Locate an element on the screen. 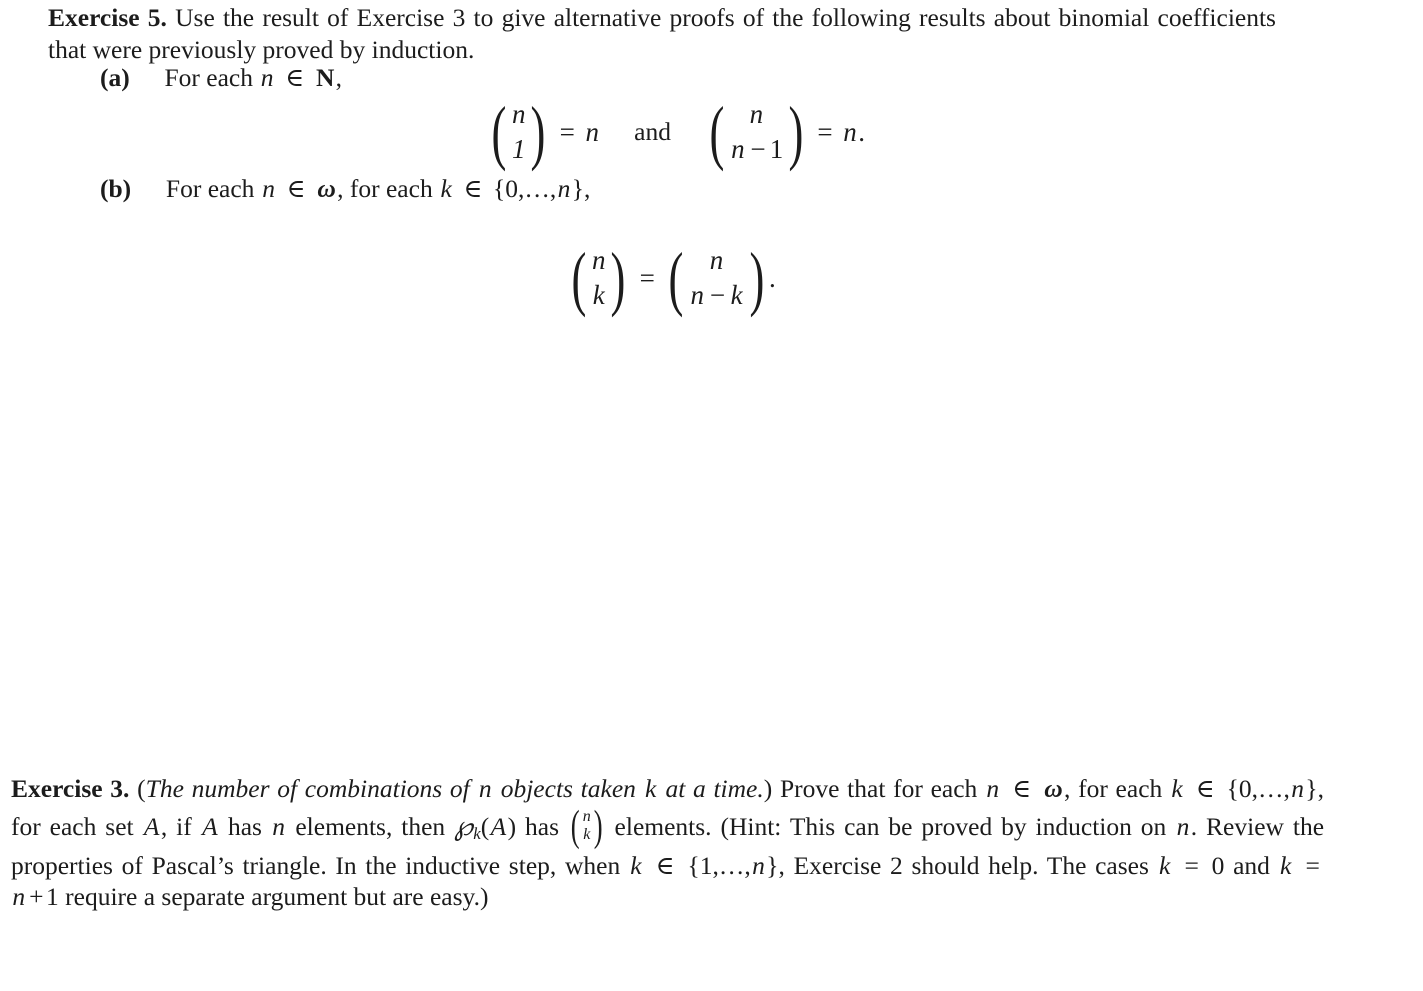 The height and width of the screenshot is (991, 1423). exercise-3-hint-set-open: { is located at coordinates (693, 865).